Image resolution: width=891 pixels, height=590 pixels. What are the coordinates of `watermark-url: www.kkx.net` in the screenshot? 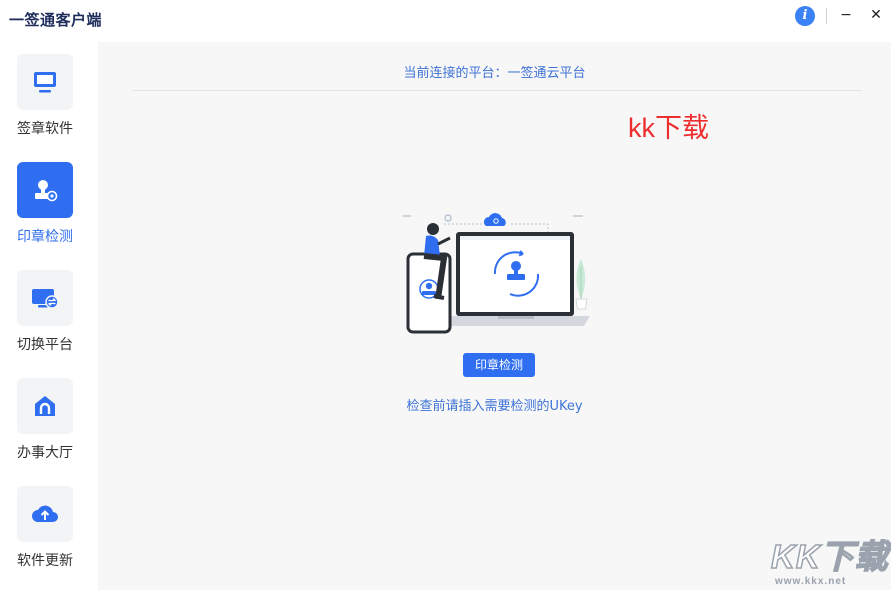 It's located at (811, 581).